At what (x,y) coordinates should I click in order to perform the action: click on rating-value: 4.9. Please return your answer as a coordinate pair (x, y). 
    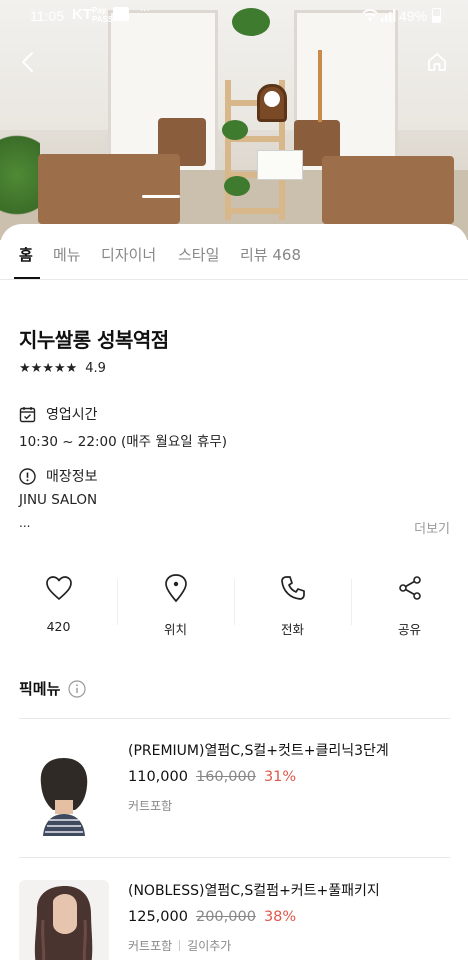
    Looking at the image, I should click on (95, 368).